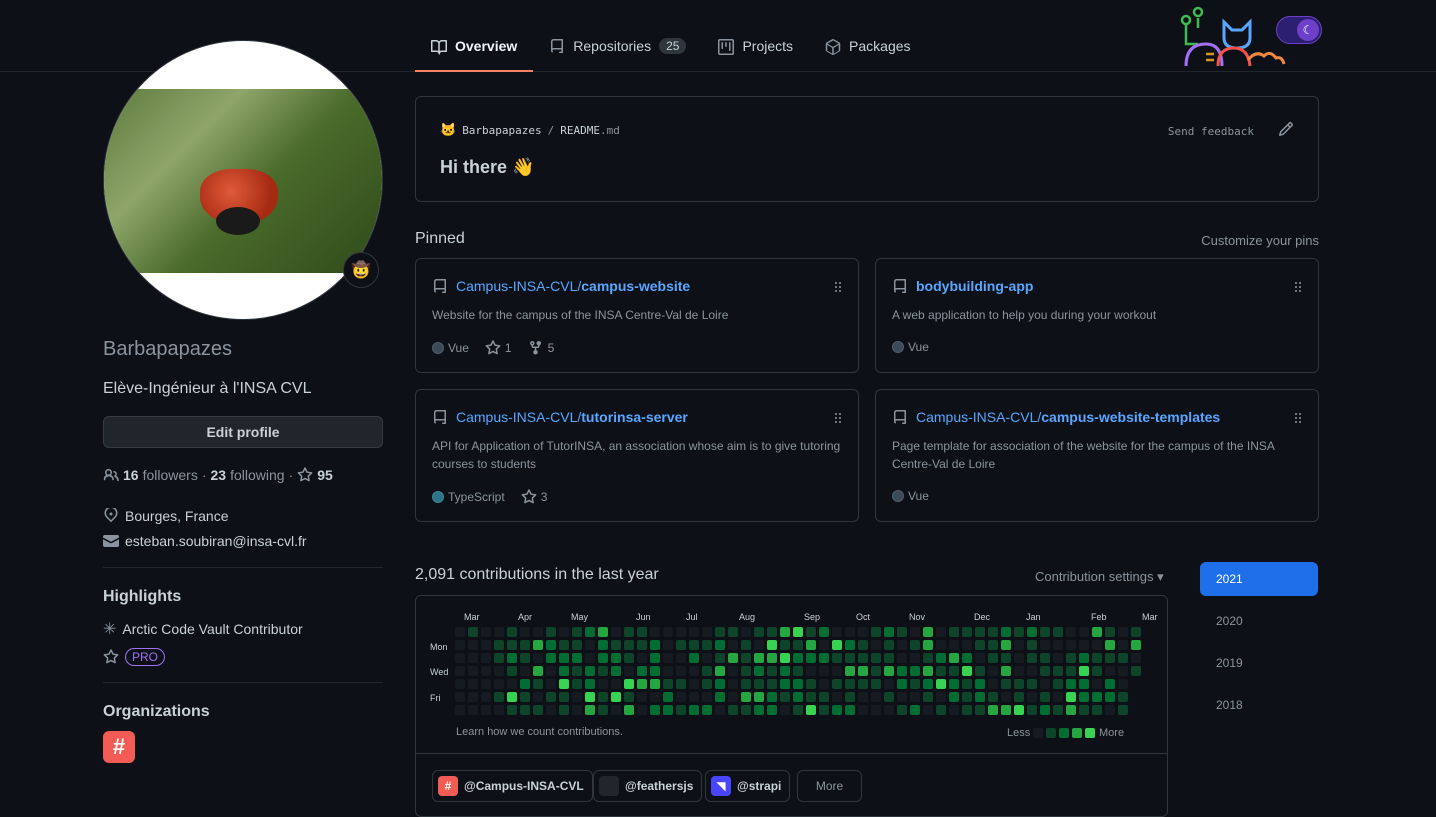  What do you see at coordinates (1068, 417) in the screenshot?
I see `repo-title-link: Campus-INSA-CVL/campus-website-templates` at bounding box center [1068, 417].